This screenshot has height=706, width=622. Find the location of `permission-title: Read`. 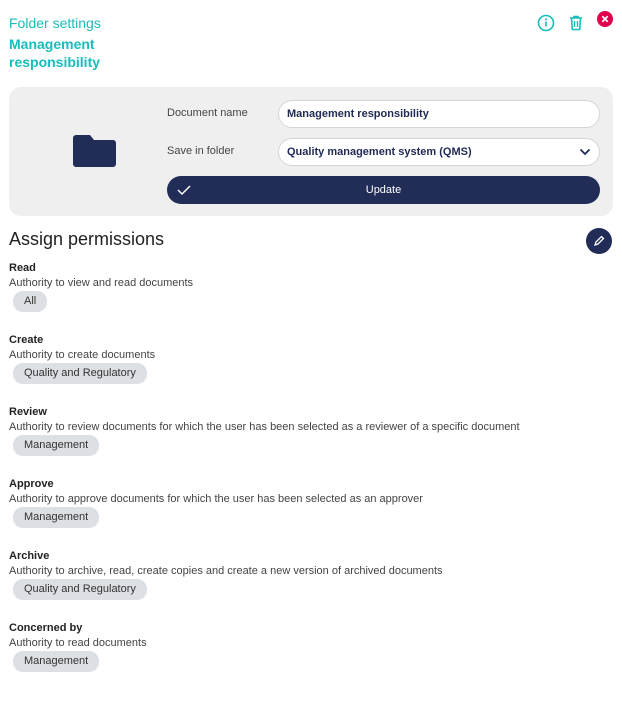

permission-title: Read is located at coordinates (22, 268).